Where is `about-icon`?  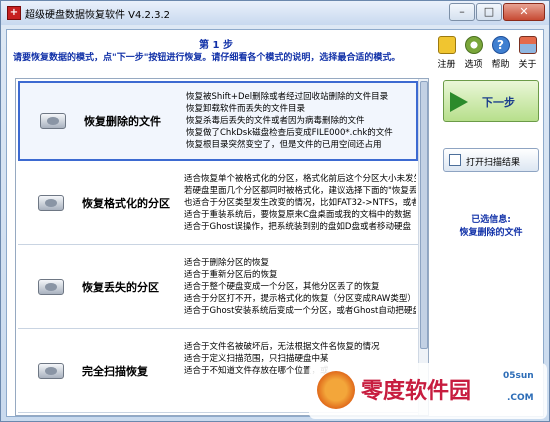 about-icon is located at coordinates (527, 45).